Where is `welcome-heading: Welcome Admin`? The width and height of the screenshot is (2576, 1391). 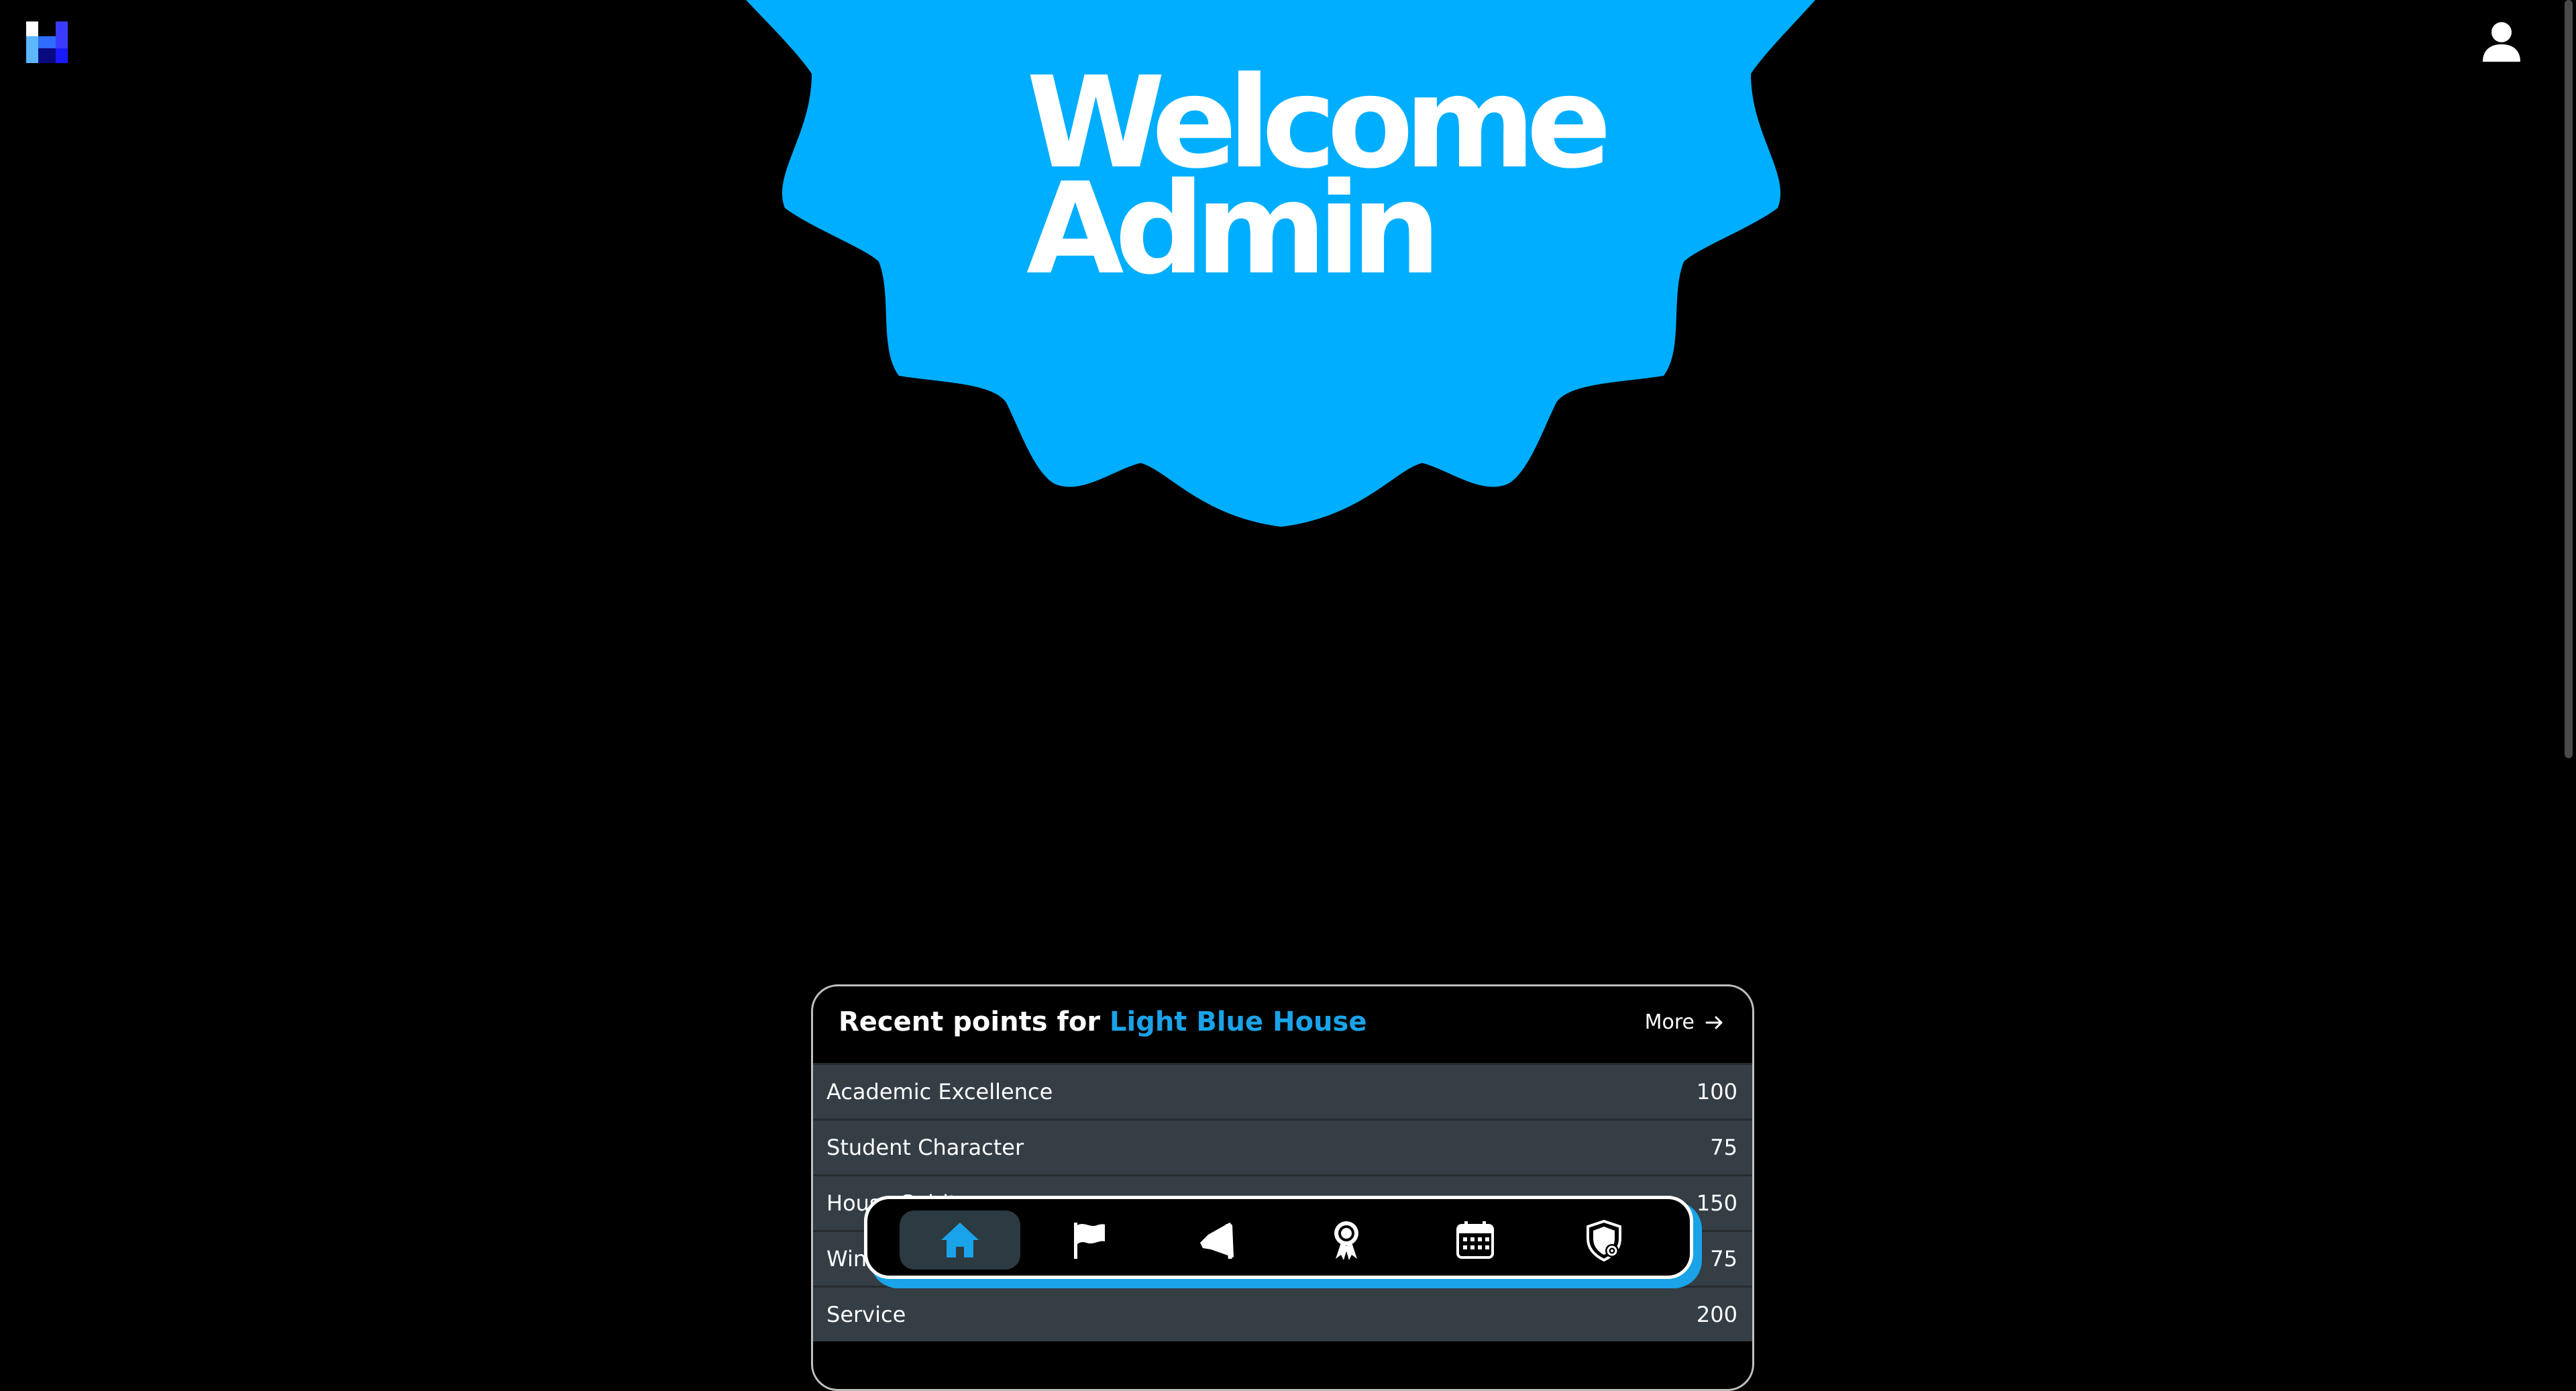
welcome-heading: Welcome Admin is located at coordinates (1319, 176).